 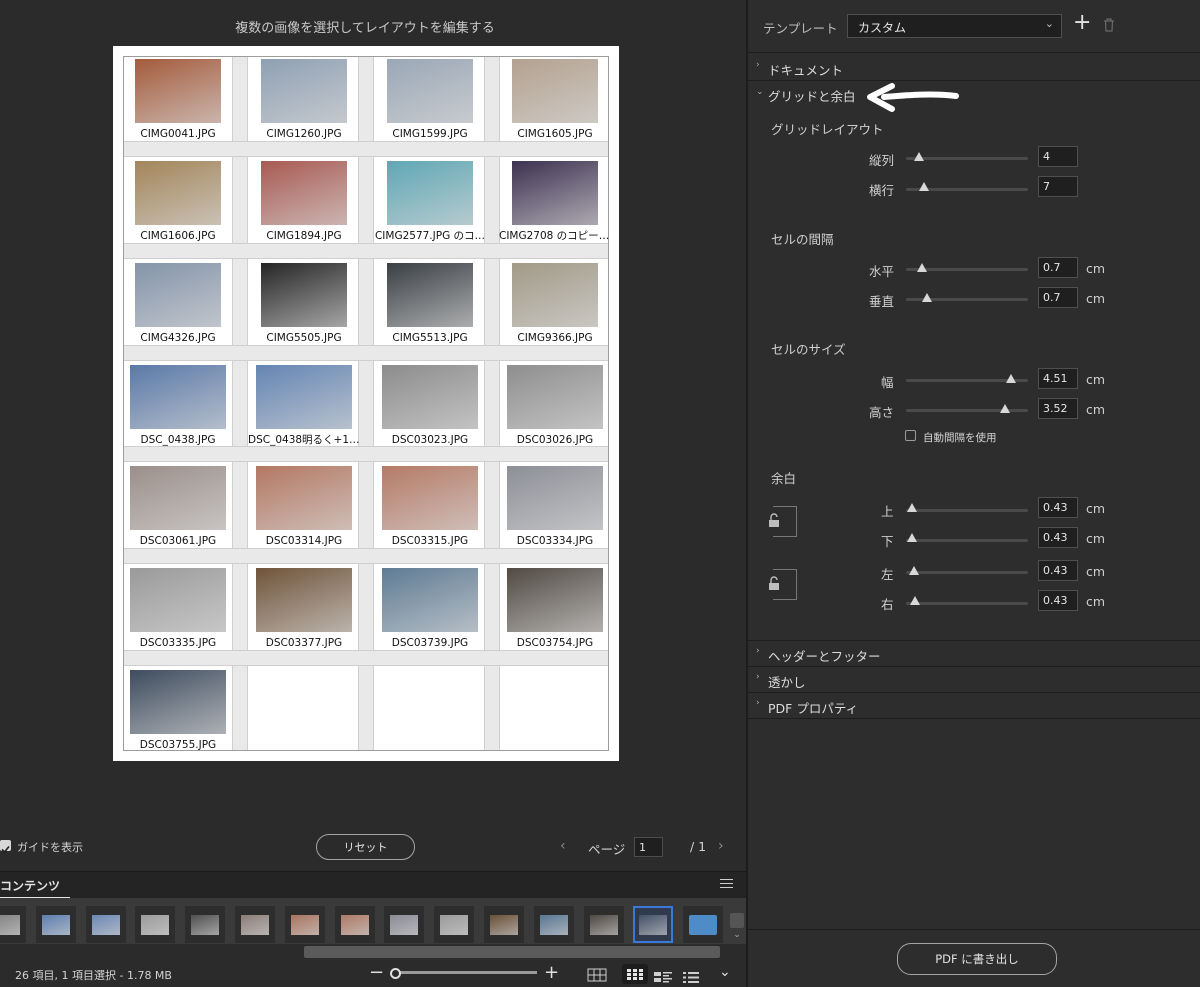 I want to click on grid-cell: CIMG1894.JPG, so click(x=304, y=202).